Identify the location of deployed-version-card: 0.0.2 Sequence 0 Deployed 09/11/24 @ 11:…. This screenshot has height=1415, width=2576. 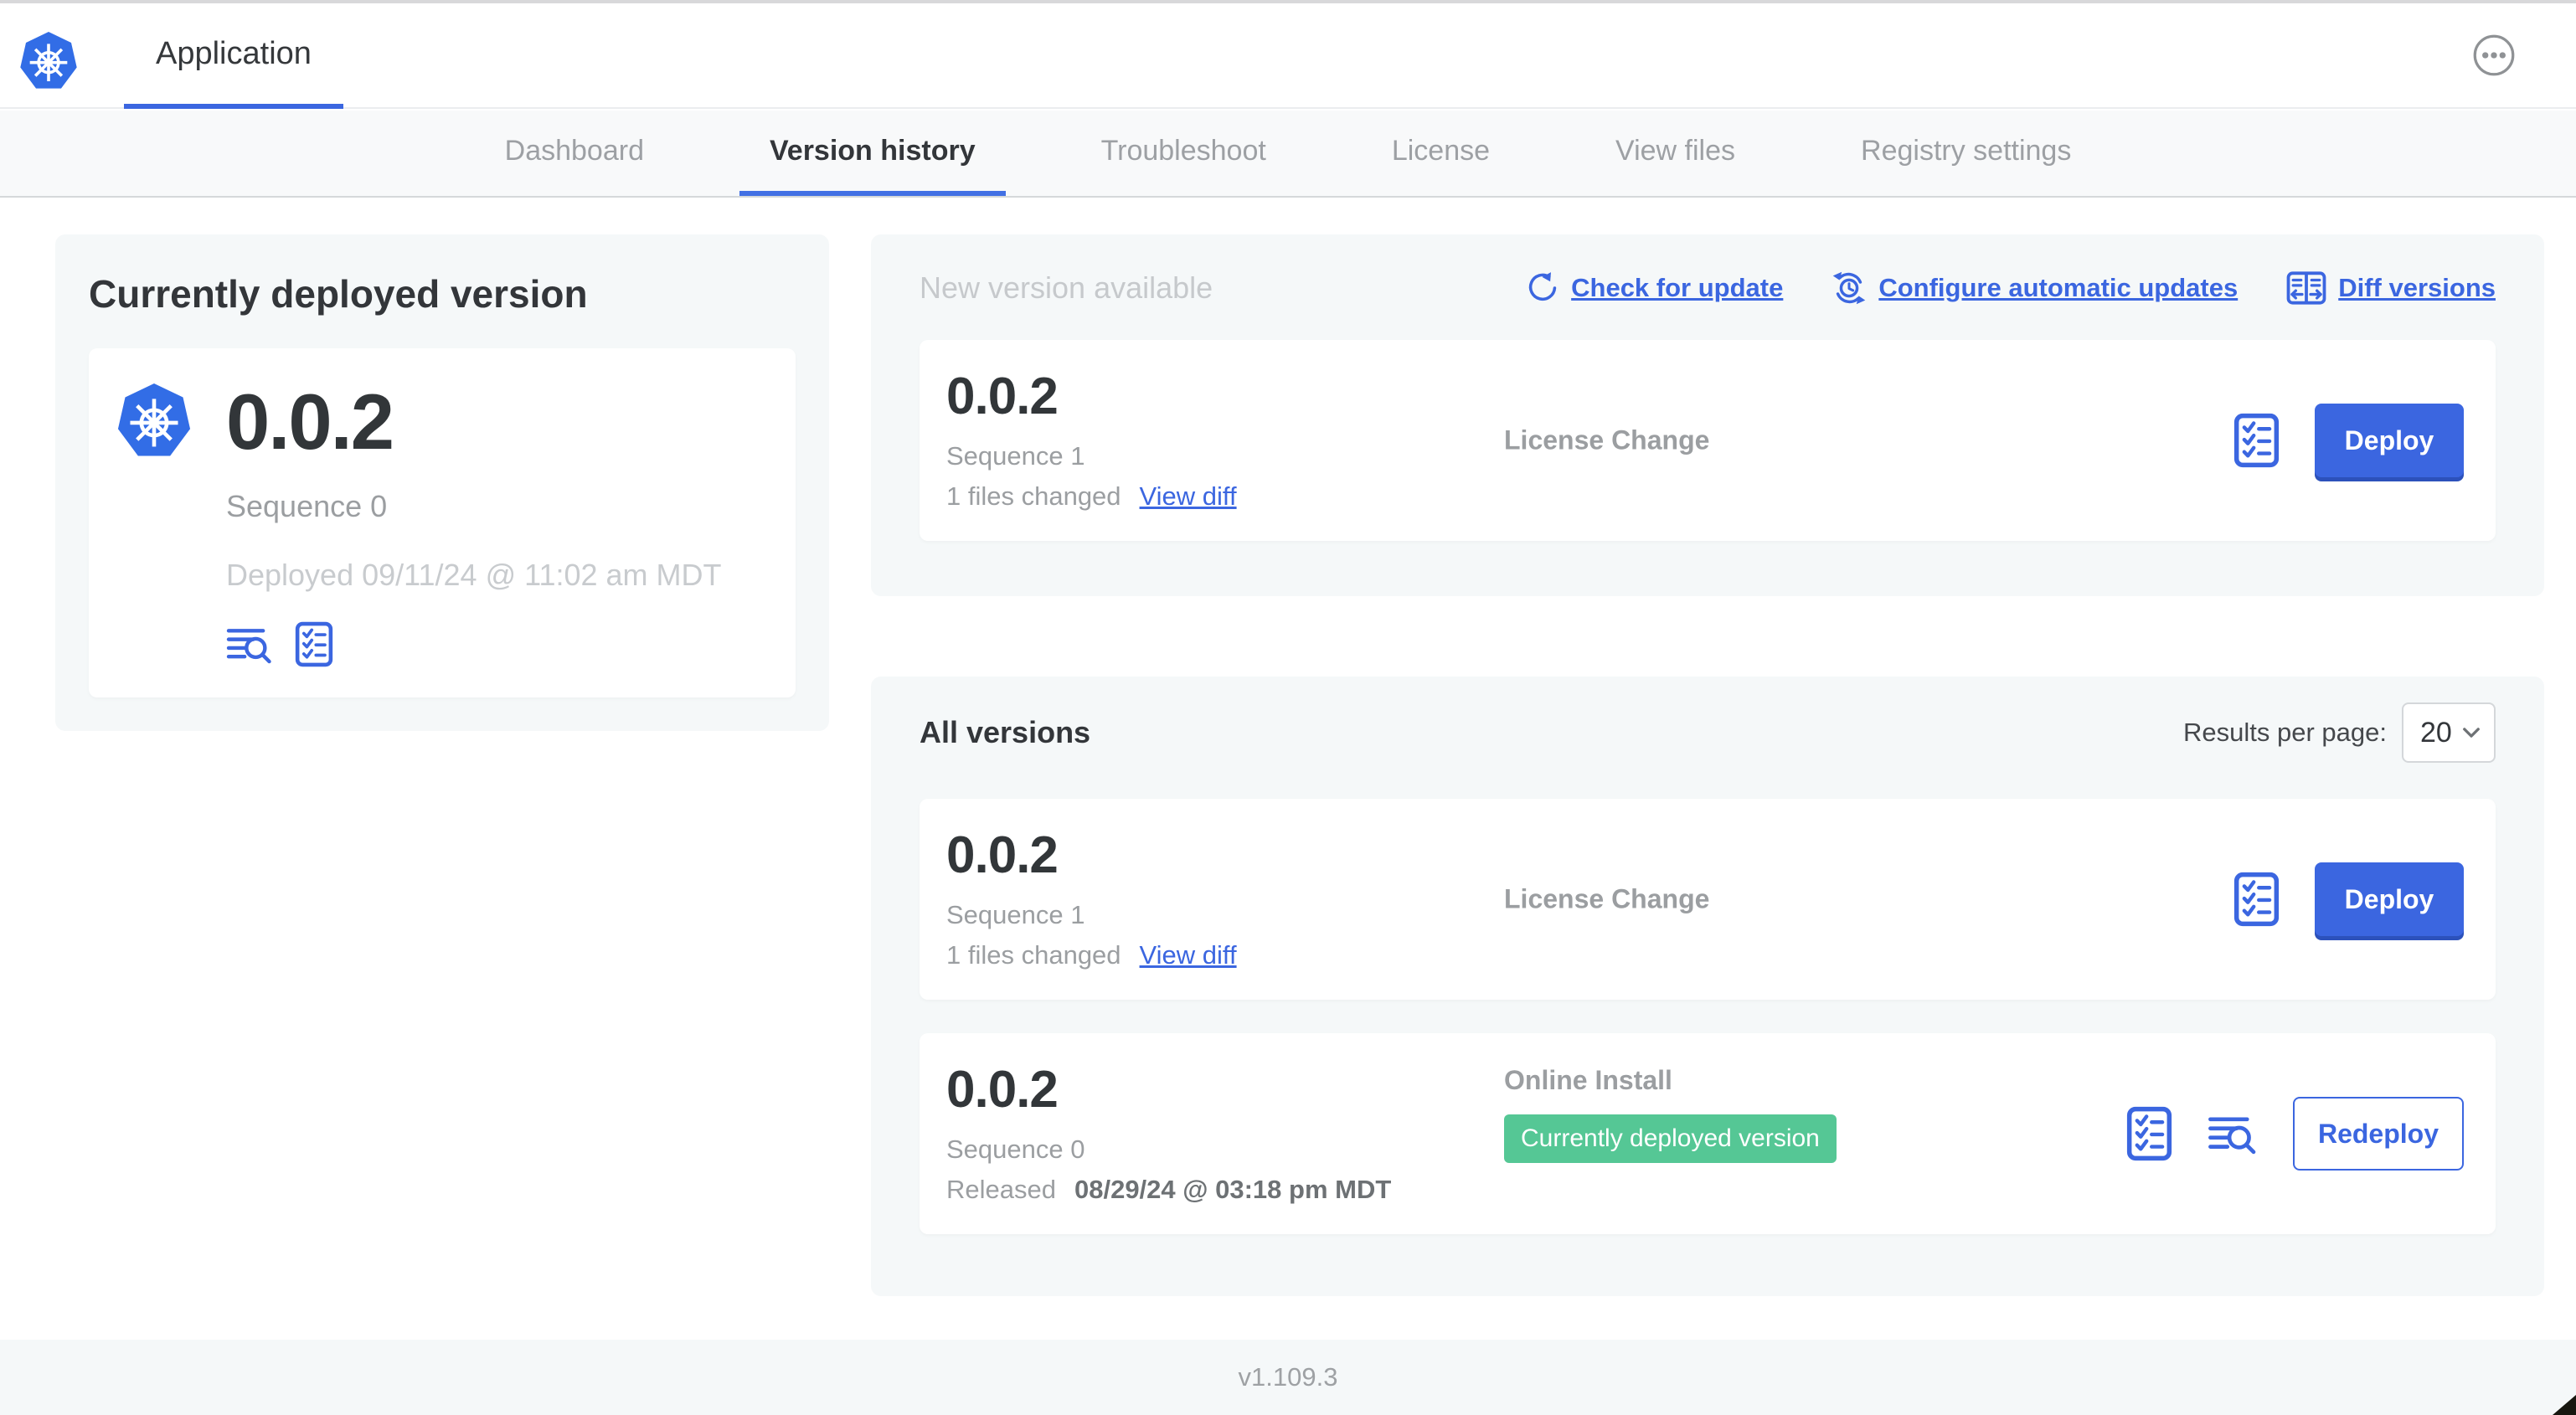
(442, 522).